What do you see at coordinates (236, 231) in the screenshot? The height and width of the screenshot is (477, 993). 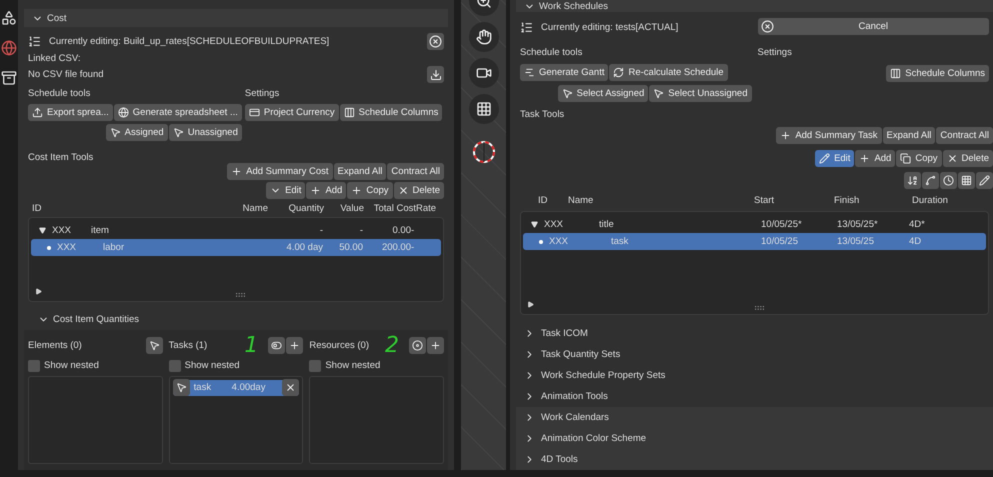 I see `table-row: XXX item - - 0.00-` at bounding box center [236, 231].